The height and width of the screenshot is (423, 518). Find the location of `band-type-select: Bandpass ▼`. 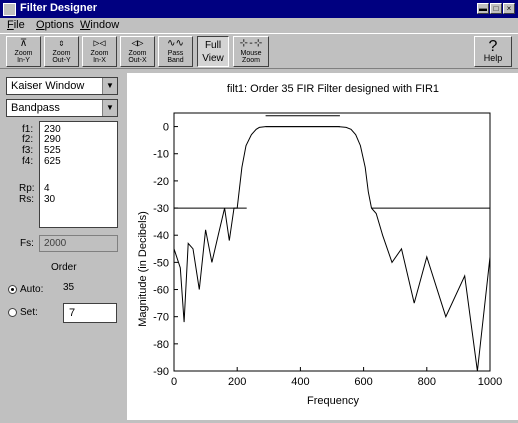

band-type-select: Bandpass ▼ is located at coordinates (62, 108).